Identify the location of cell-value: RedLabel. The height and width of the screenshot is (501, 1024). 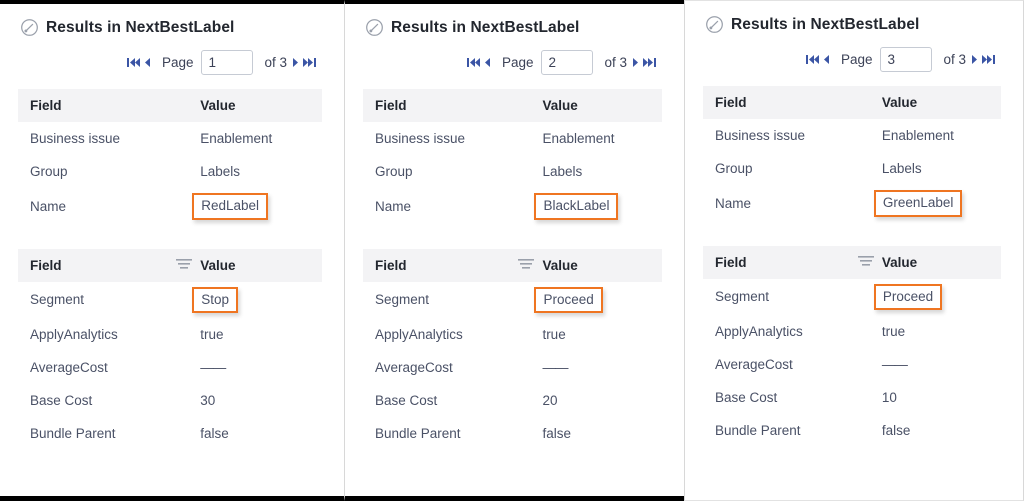
(255, 206).